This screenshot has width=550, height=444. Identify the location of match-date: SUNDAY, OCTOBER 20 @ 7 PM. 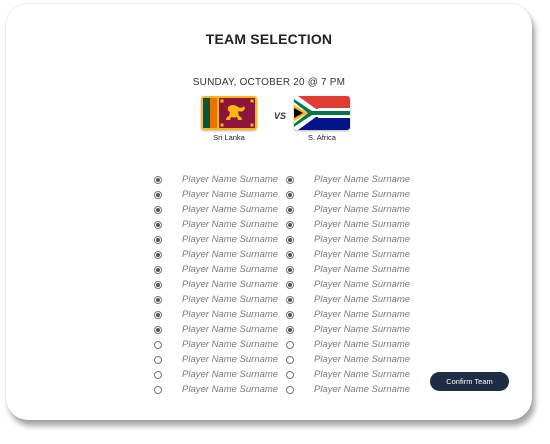
(269, 82).